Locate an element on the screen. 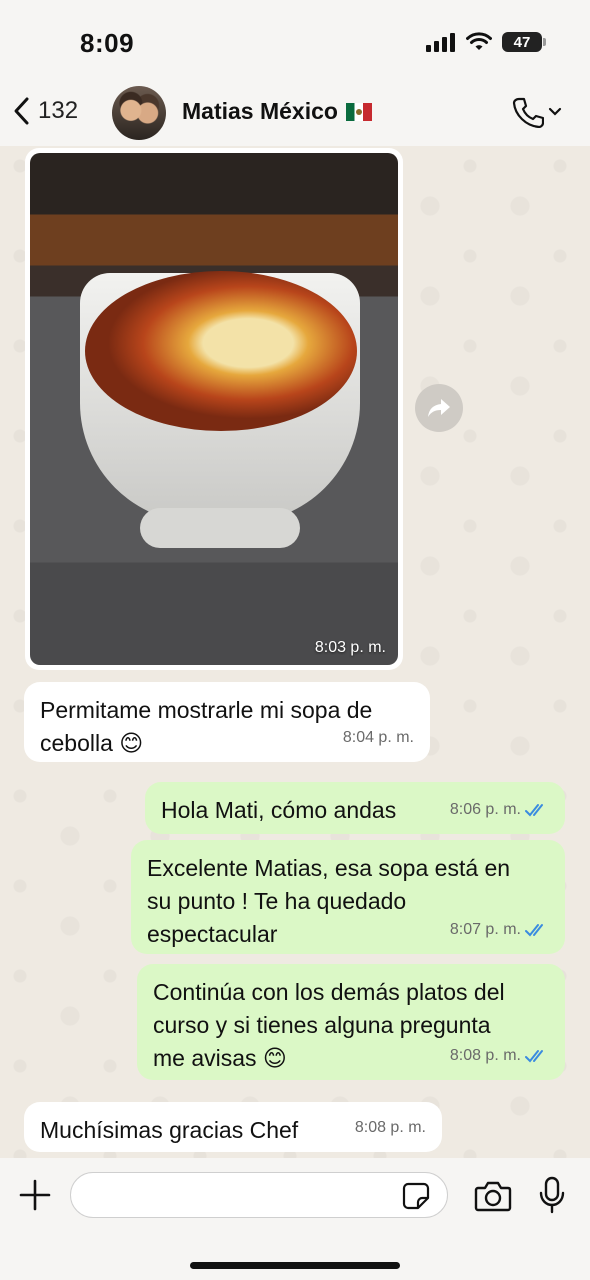 This screenshot has height=1280, width=590. forward-button is located at coordinates (439, 408).